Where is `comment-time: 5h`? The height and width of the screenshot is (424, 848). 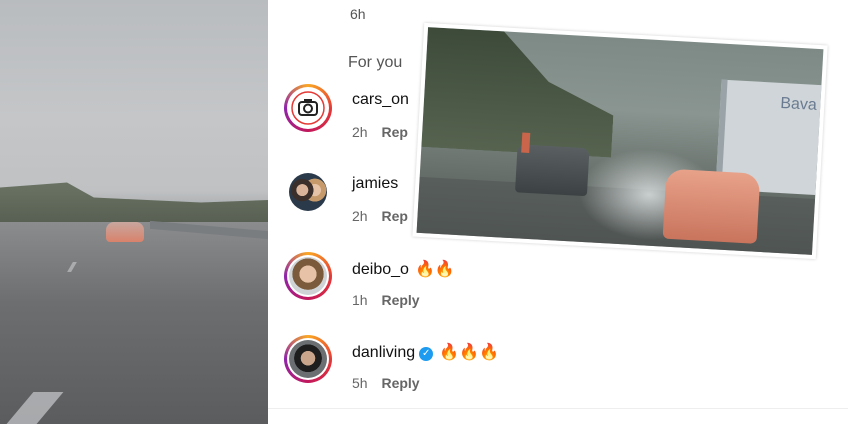
comment-time: 5h is located at coordinates (360, 383).